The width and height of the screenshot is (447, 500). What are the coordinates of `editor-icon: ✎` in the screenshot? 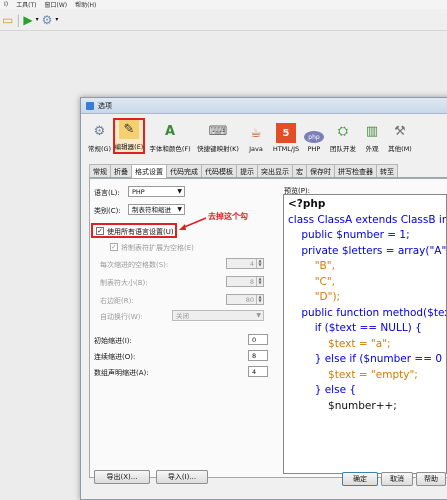 It's located at (129, 129).